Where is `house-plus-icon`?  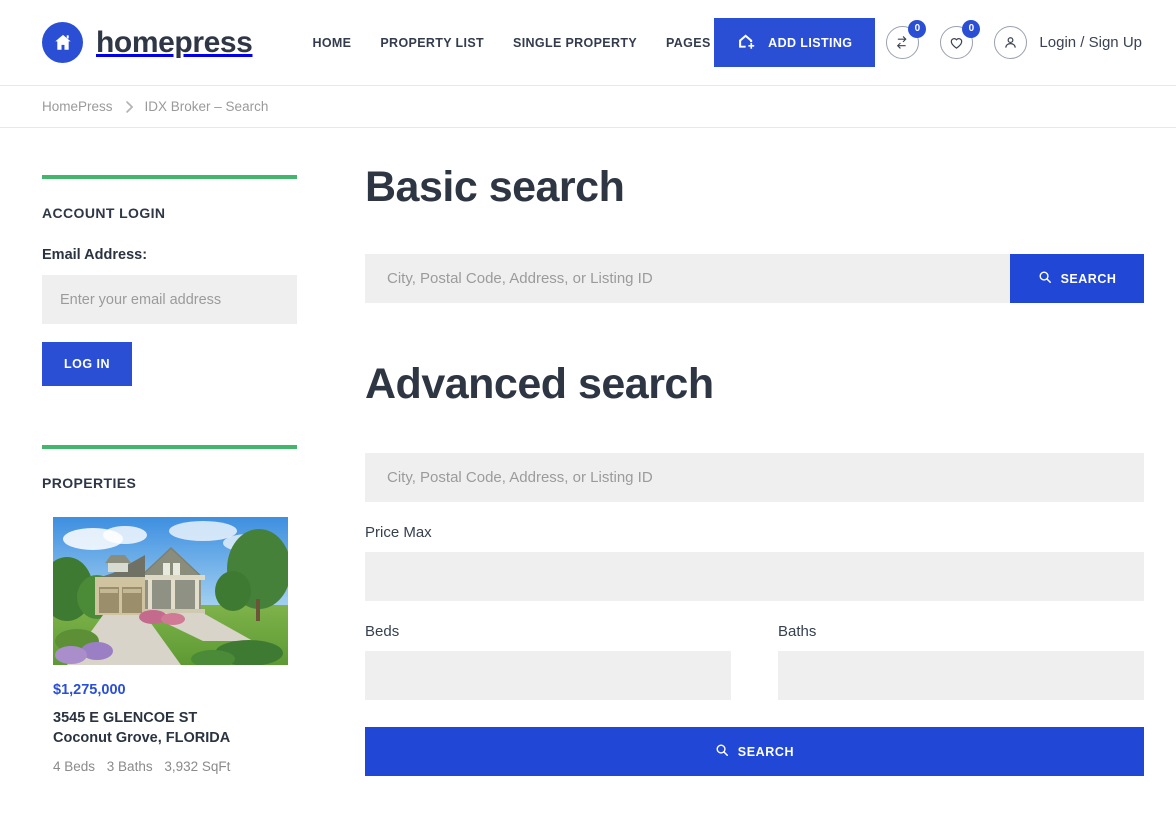 house-plus-icon is located at coordinates (746, 43).